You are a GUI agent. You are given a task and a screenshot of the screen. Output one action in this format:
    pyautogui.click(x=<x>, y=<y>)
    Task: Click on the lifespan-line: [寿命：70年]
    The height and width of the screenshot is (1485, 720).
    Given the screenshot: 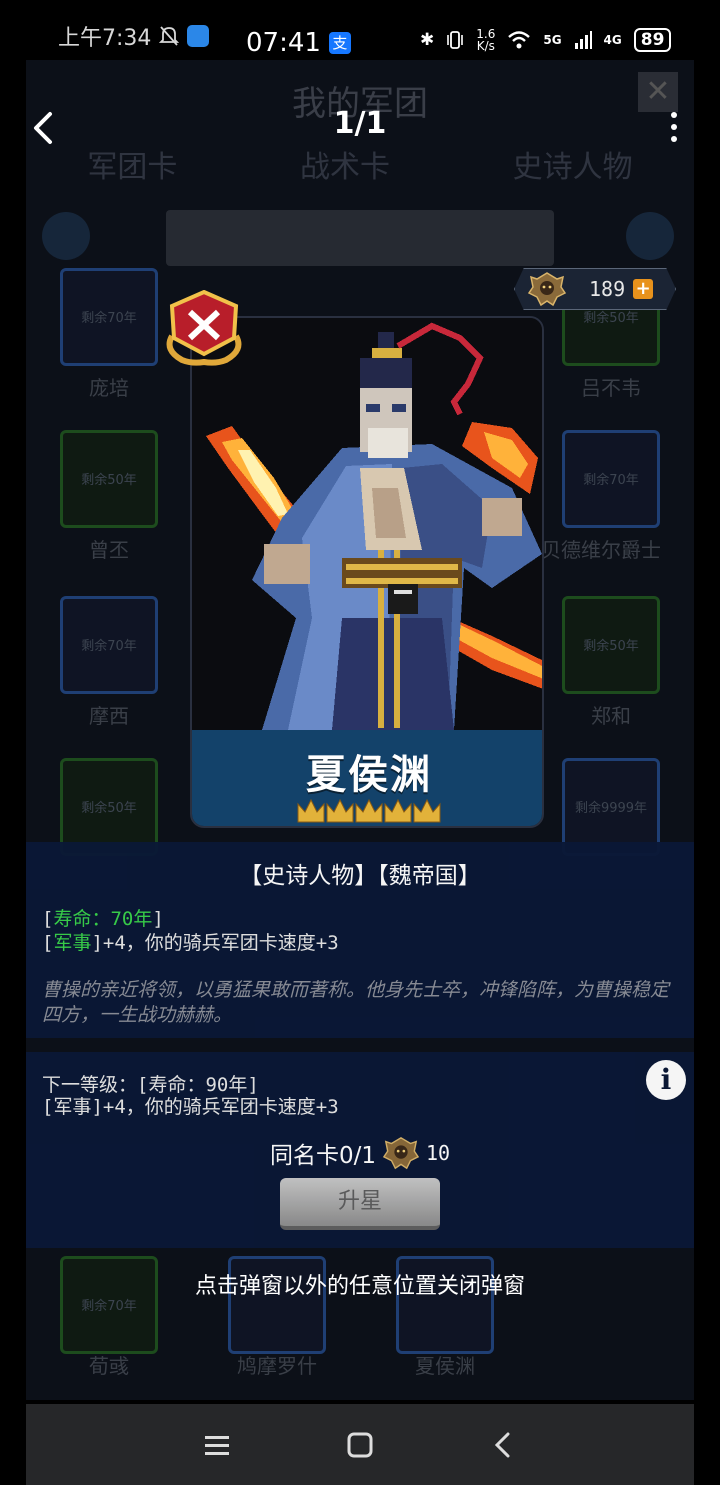 What is the action you would take?
    pyautogui.click(x=103, y=919)
    